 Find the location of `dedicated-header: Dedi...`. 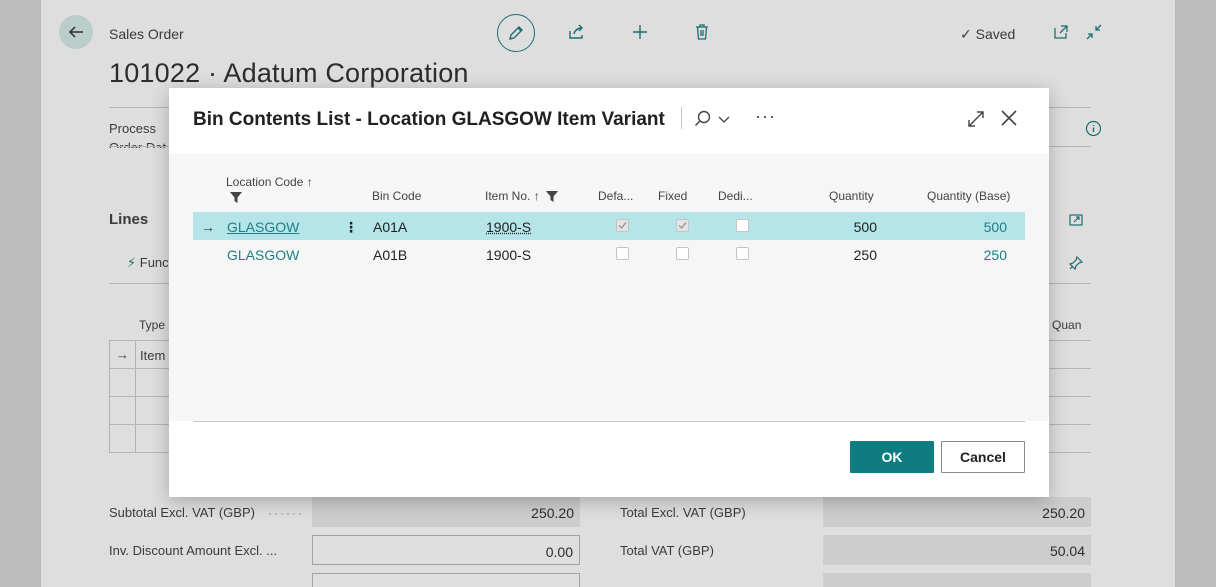

dedicated-header: Dedi... is located at coordinates (735, 196).